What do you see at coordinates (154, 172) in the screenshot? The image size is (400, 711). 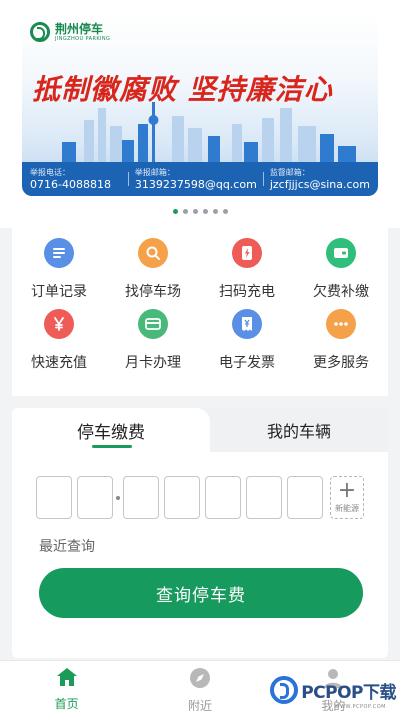 I see `report-email-label: 举报邮箱：` at bounding box center [154, 172].